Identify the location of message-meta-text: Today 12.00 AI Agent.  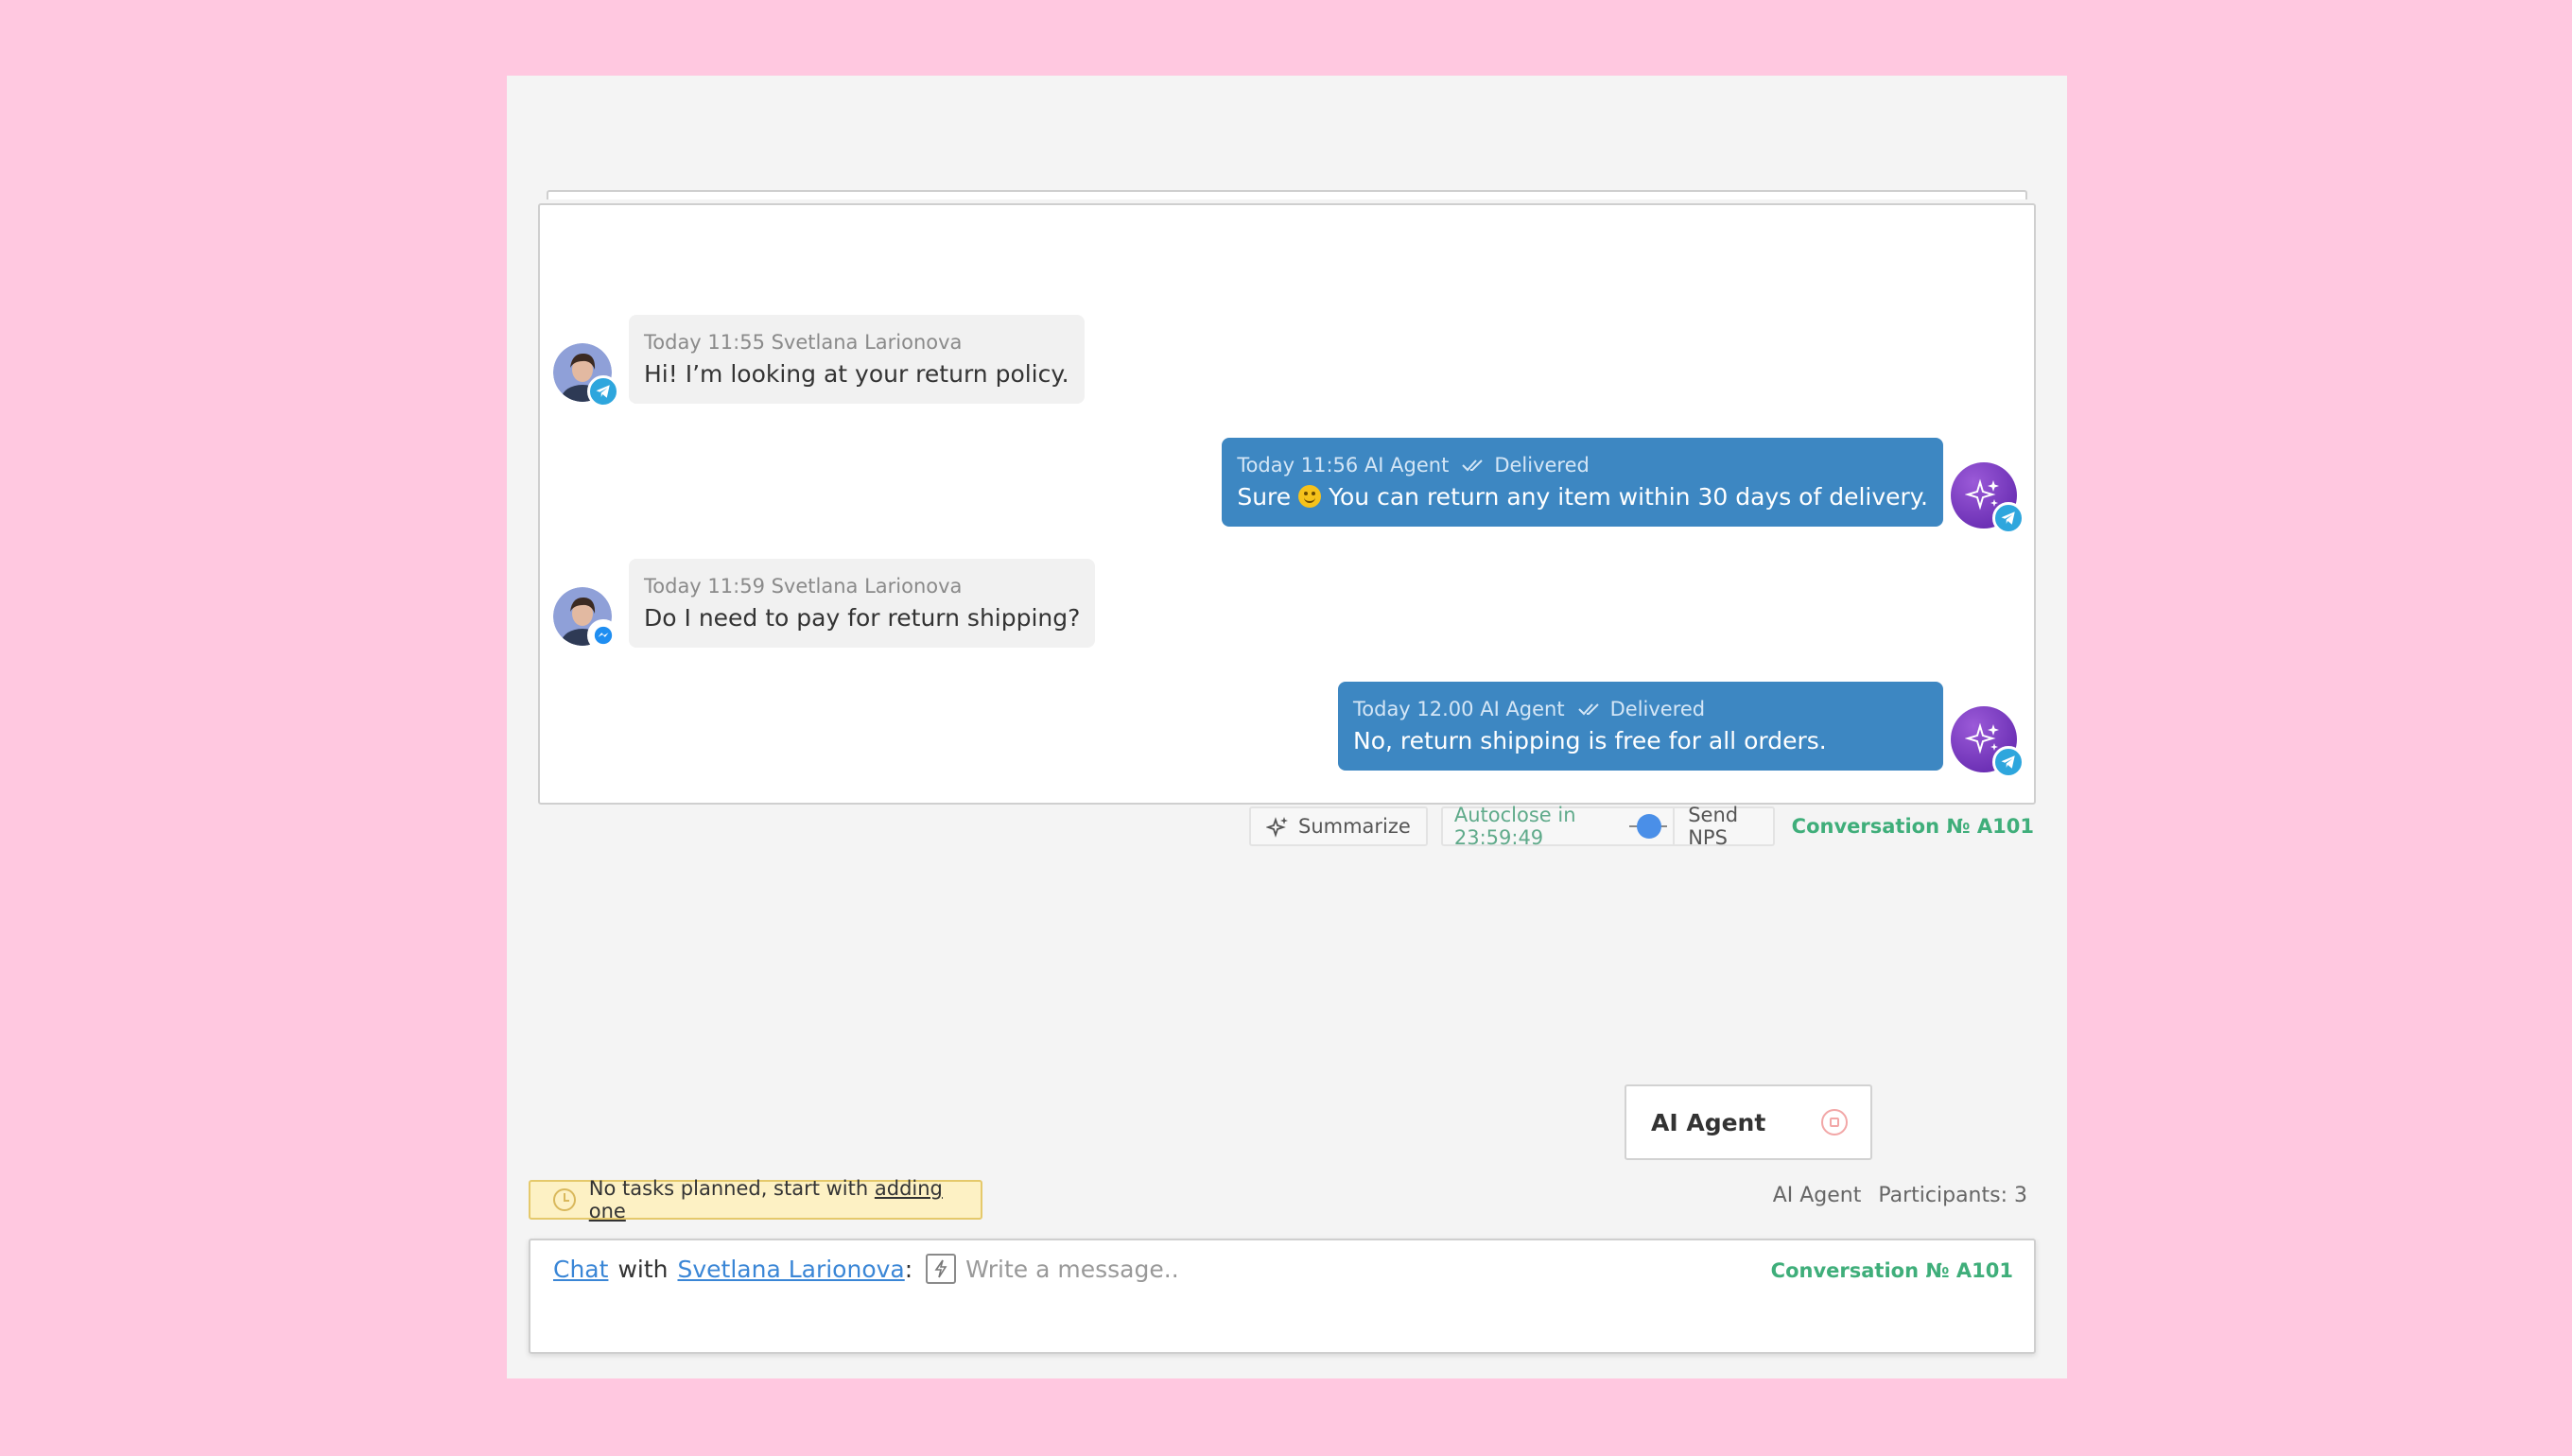
(1459, 709).